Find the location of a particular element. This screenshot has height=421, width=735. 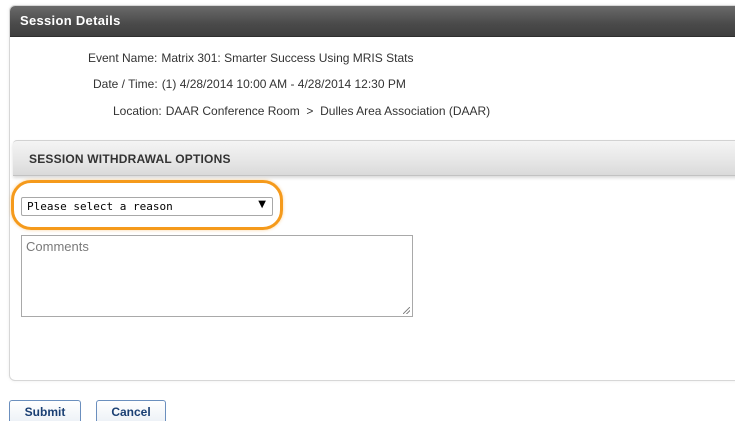

withdrawal-section-header: SESSION WITHDRAWAL OPTIONS is located at coordinates (374, 158).